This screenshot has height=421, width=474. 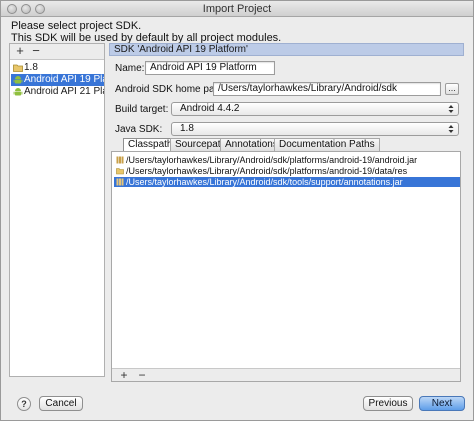 What do you see at coordinates (36, 51) in the screenshot?
I see `remove-sdk-button: −` at bounding box center [36, 51].